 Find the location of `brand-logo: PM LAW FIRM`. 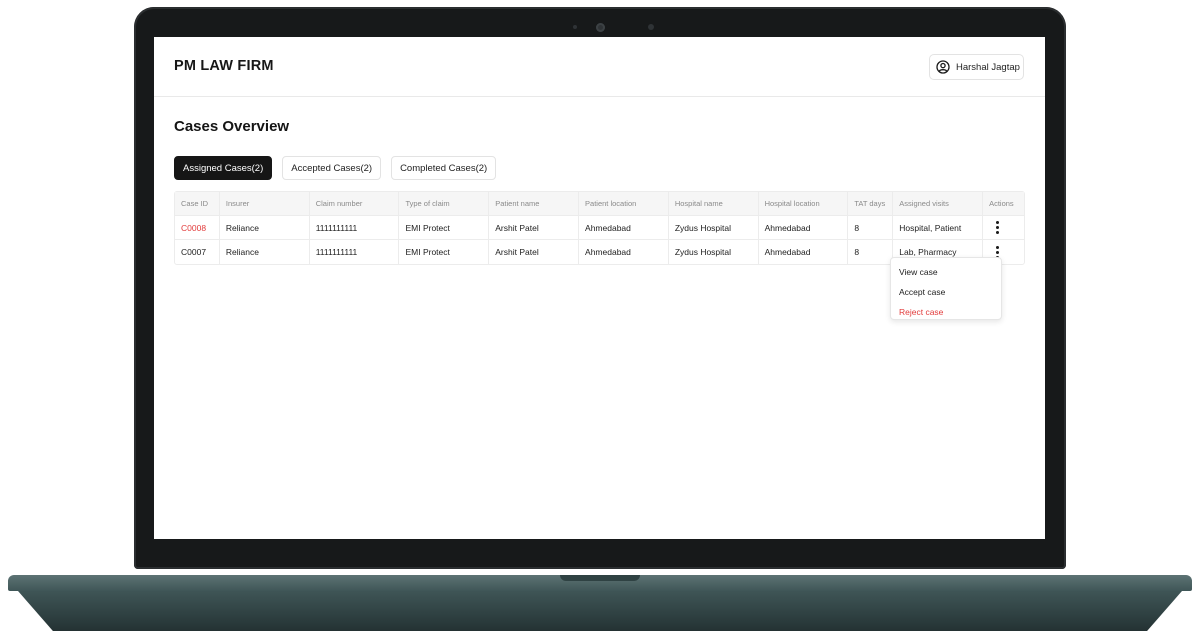

brand-logo: PM LAW FIRM is located at coordinates (224, 66).